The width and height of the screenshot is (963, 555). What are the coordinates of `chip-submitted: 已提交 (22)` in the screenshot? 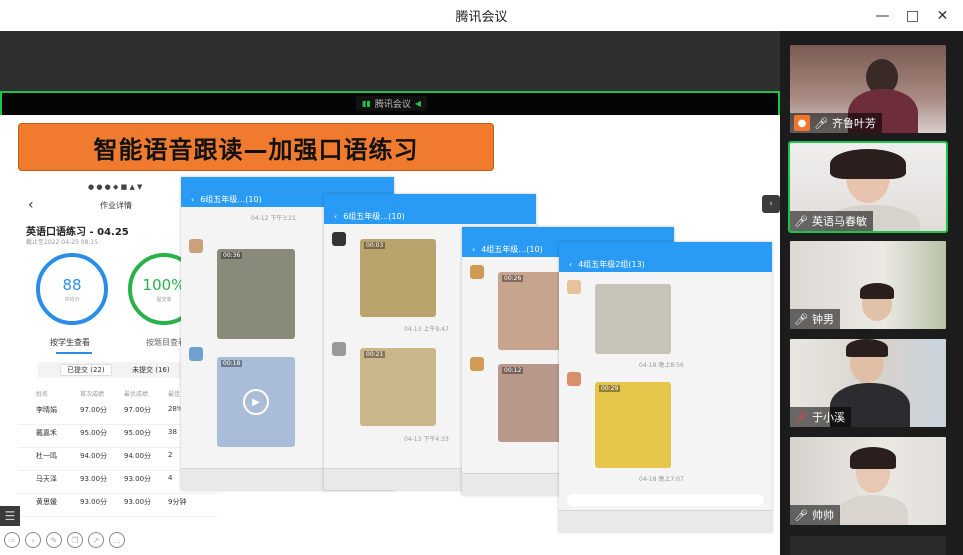 It's located at (86, 370).